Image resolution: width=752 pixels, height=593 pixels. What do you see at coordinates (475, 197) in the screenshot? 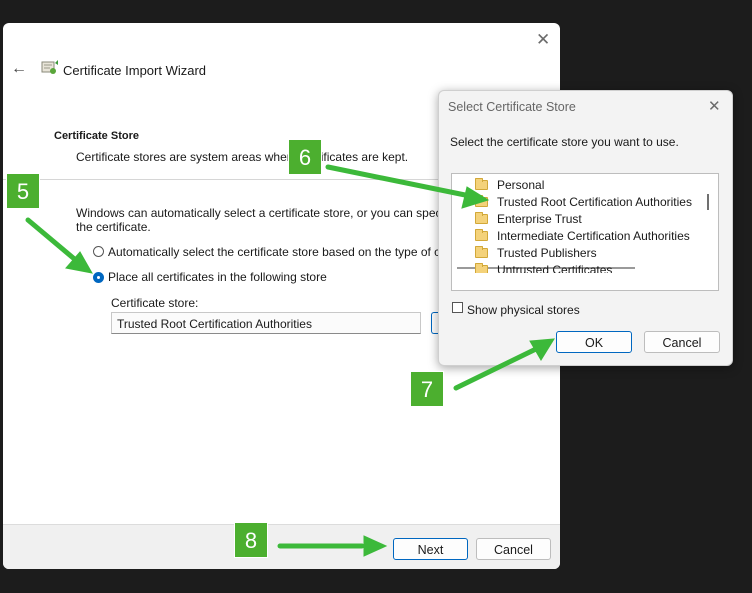
I see `arrow-step6-head` at bounding box center [475, 197].